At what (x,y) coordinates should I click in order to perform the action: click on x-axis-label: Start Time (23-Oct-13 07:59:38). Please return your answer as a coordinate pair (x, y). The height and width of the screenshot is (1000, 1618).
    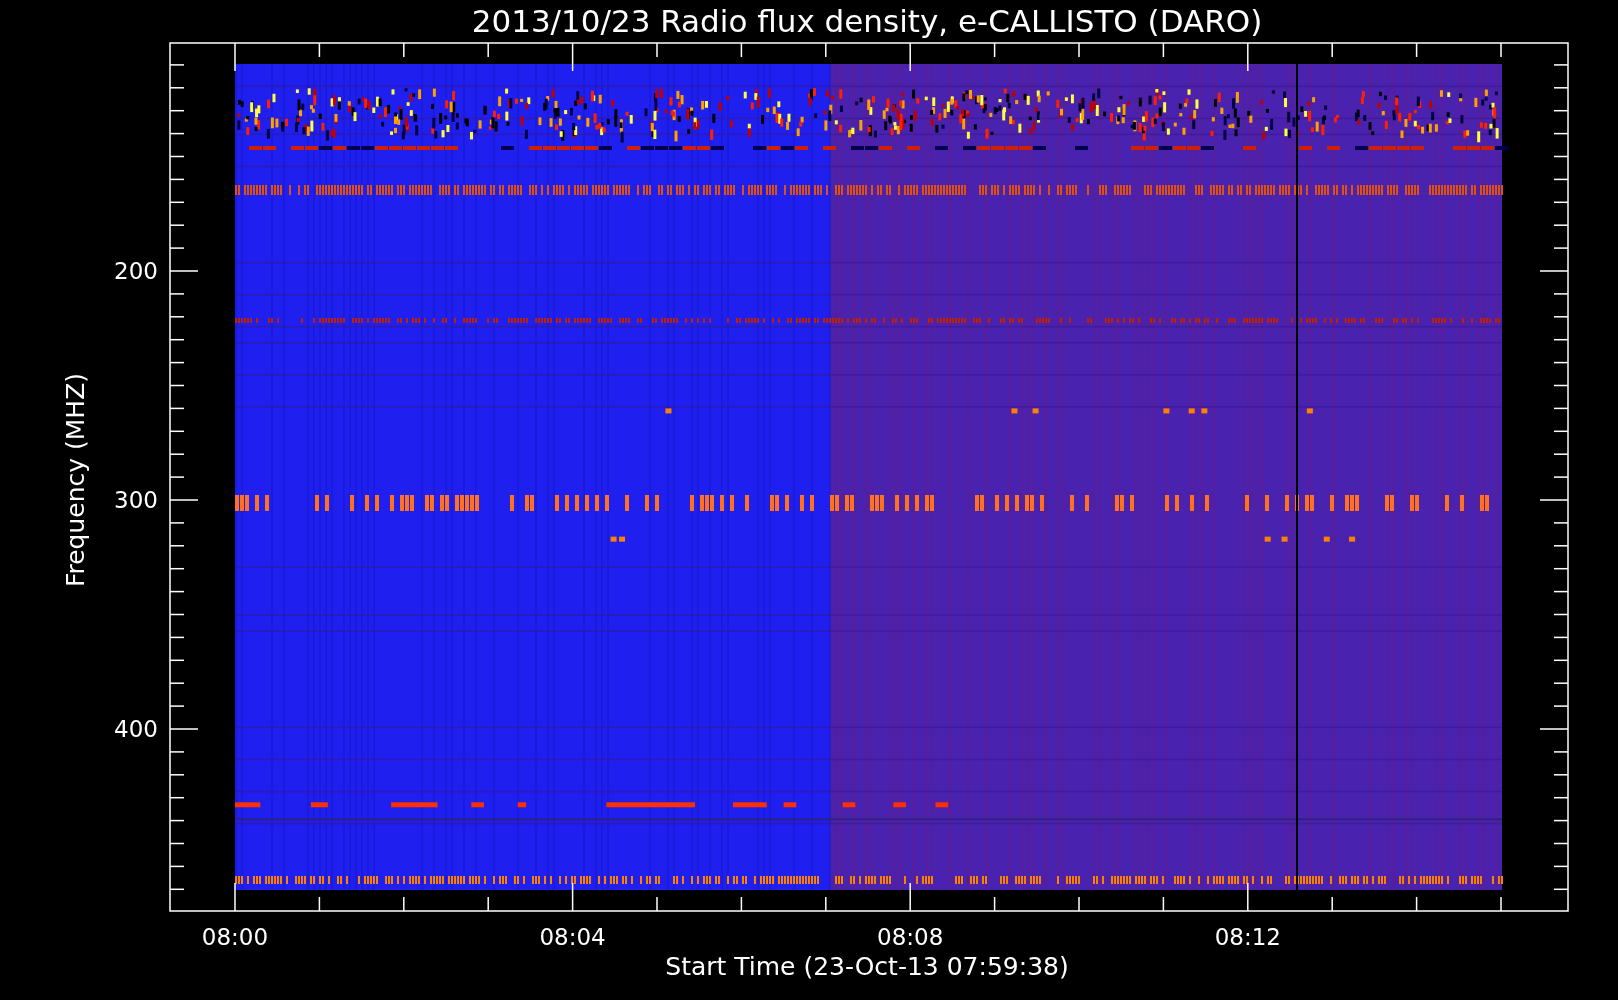
    Looking at the image, I should click on (867, 966).